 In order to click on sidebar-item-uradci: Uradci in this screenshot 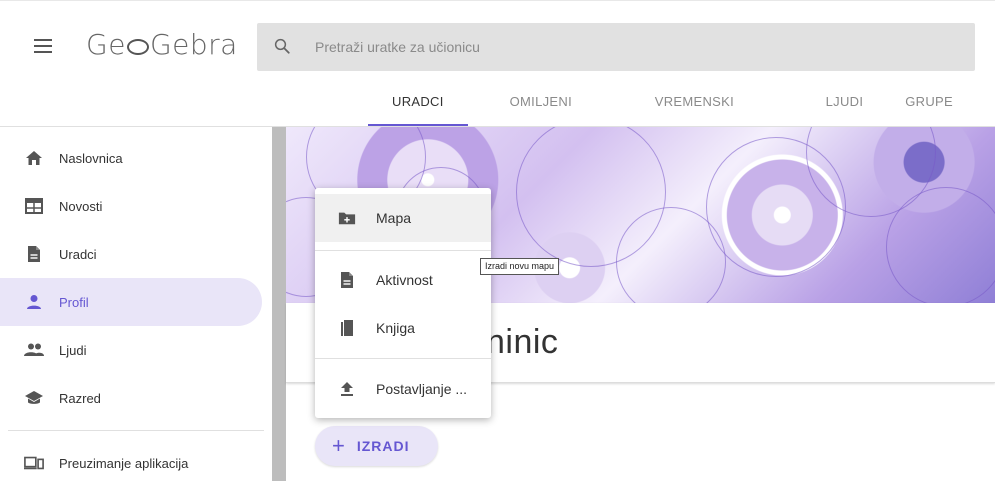, I will do `click(131, 254)`.